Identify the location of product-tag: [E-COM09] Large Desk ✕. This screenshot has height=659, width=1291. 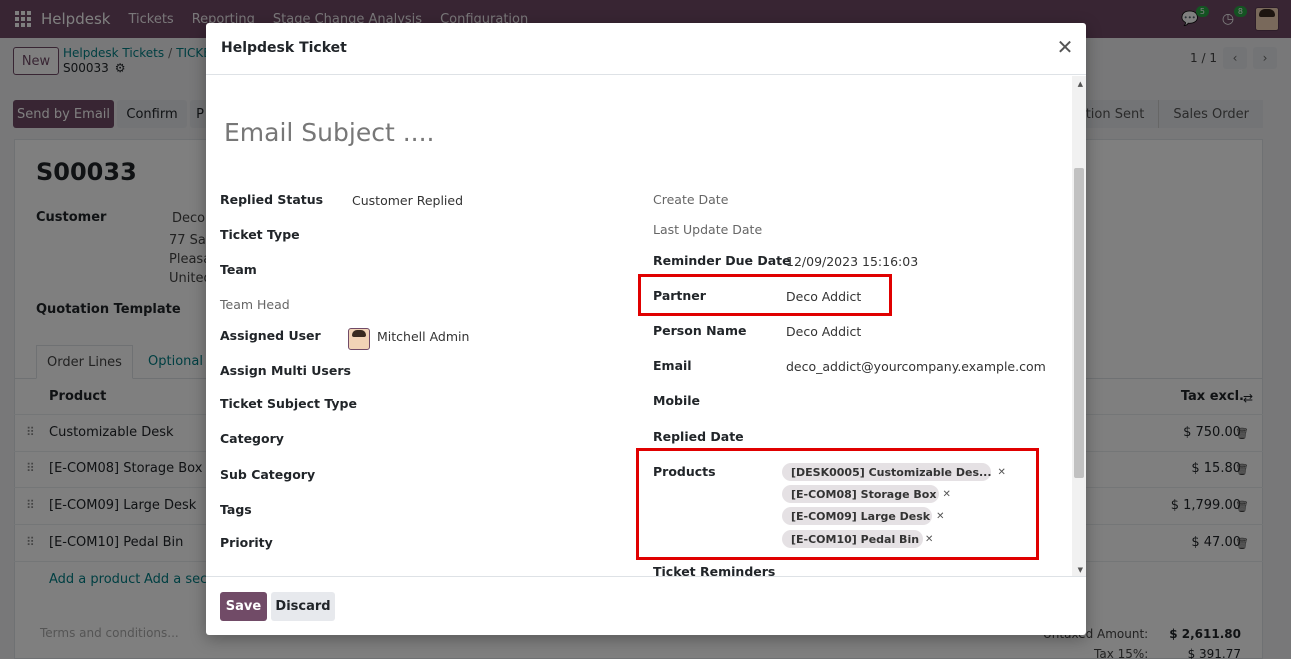
(863, 516).